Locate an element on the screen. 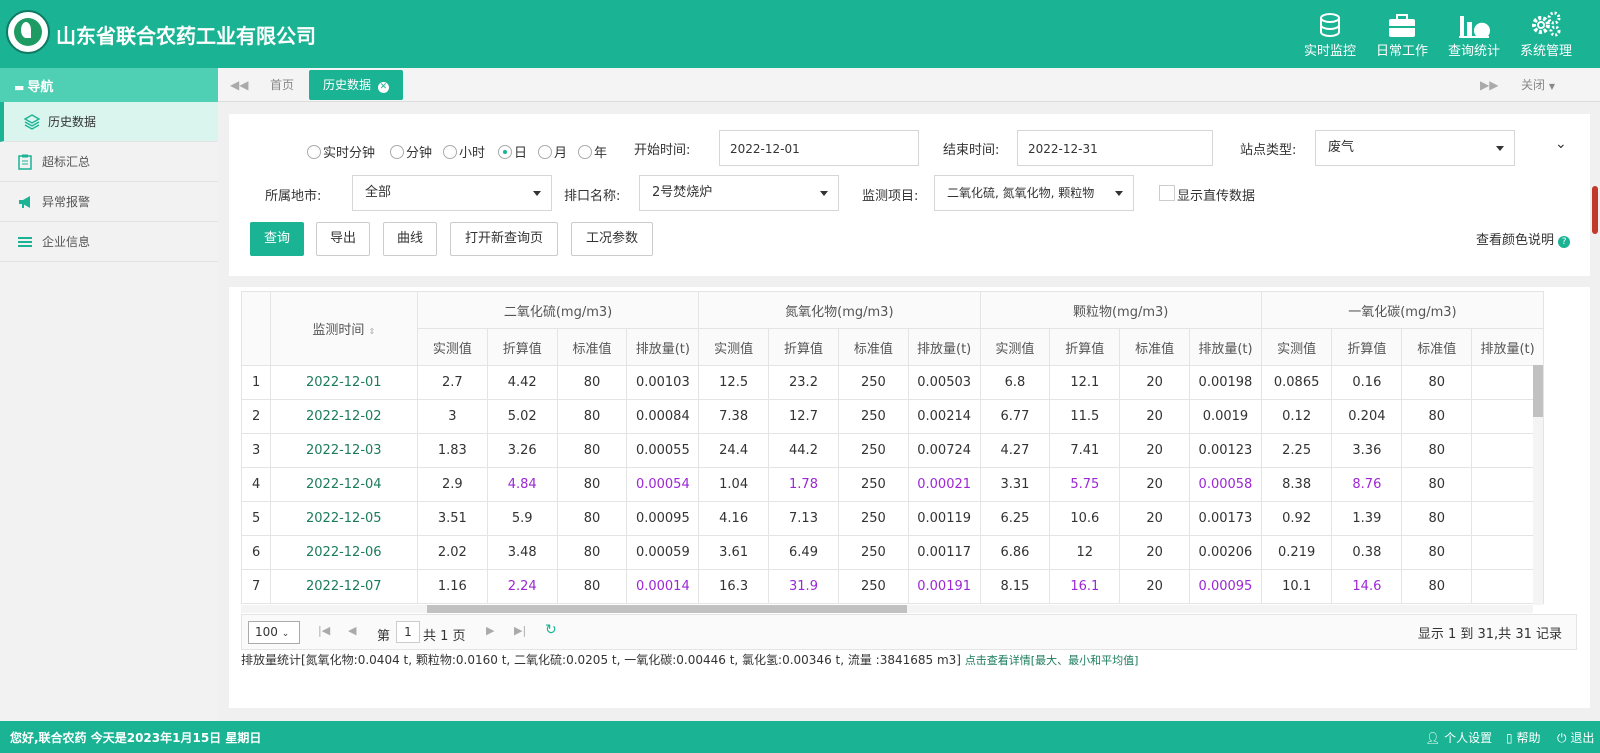  radio-minute: 分钟 is located at coordinates (411, 151).